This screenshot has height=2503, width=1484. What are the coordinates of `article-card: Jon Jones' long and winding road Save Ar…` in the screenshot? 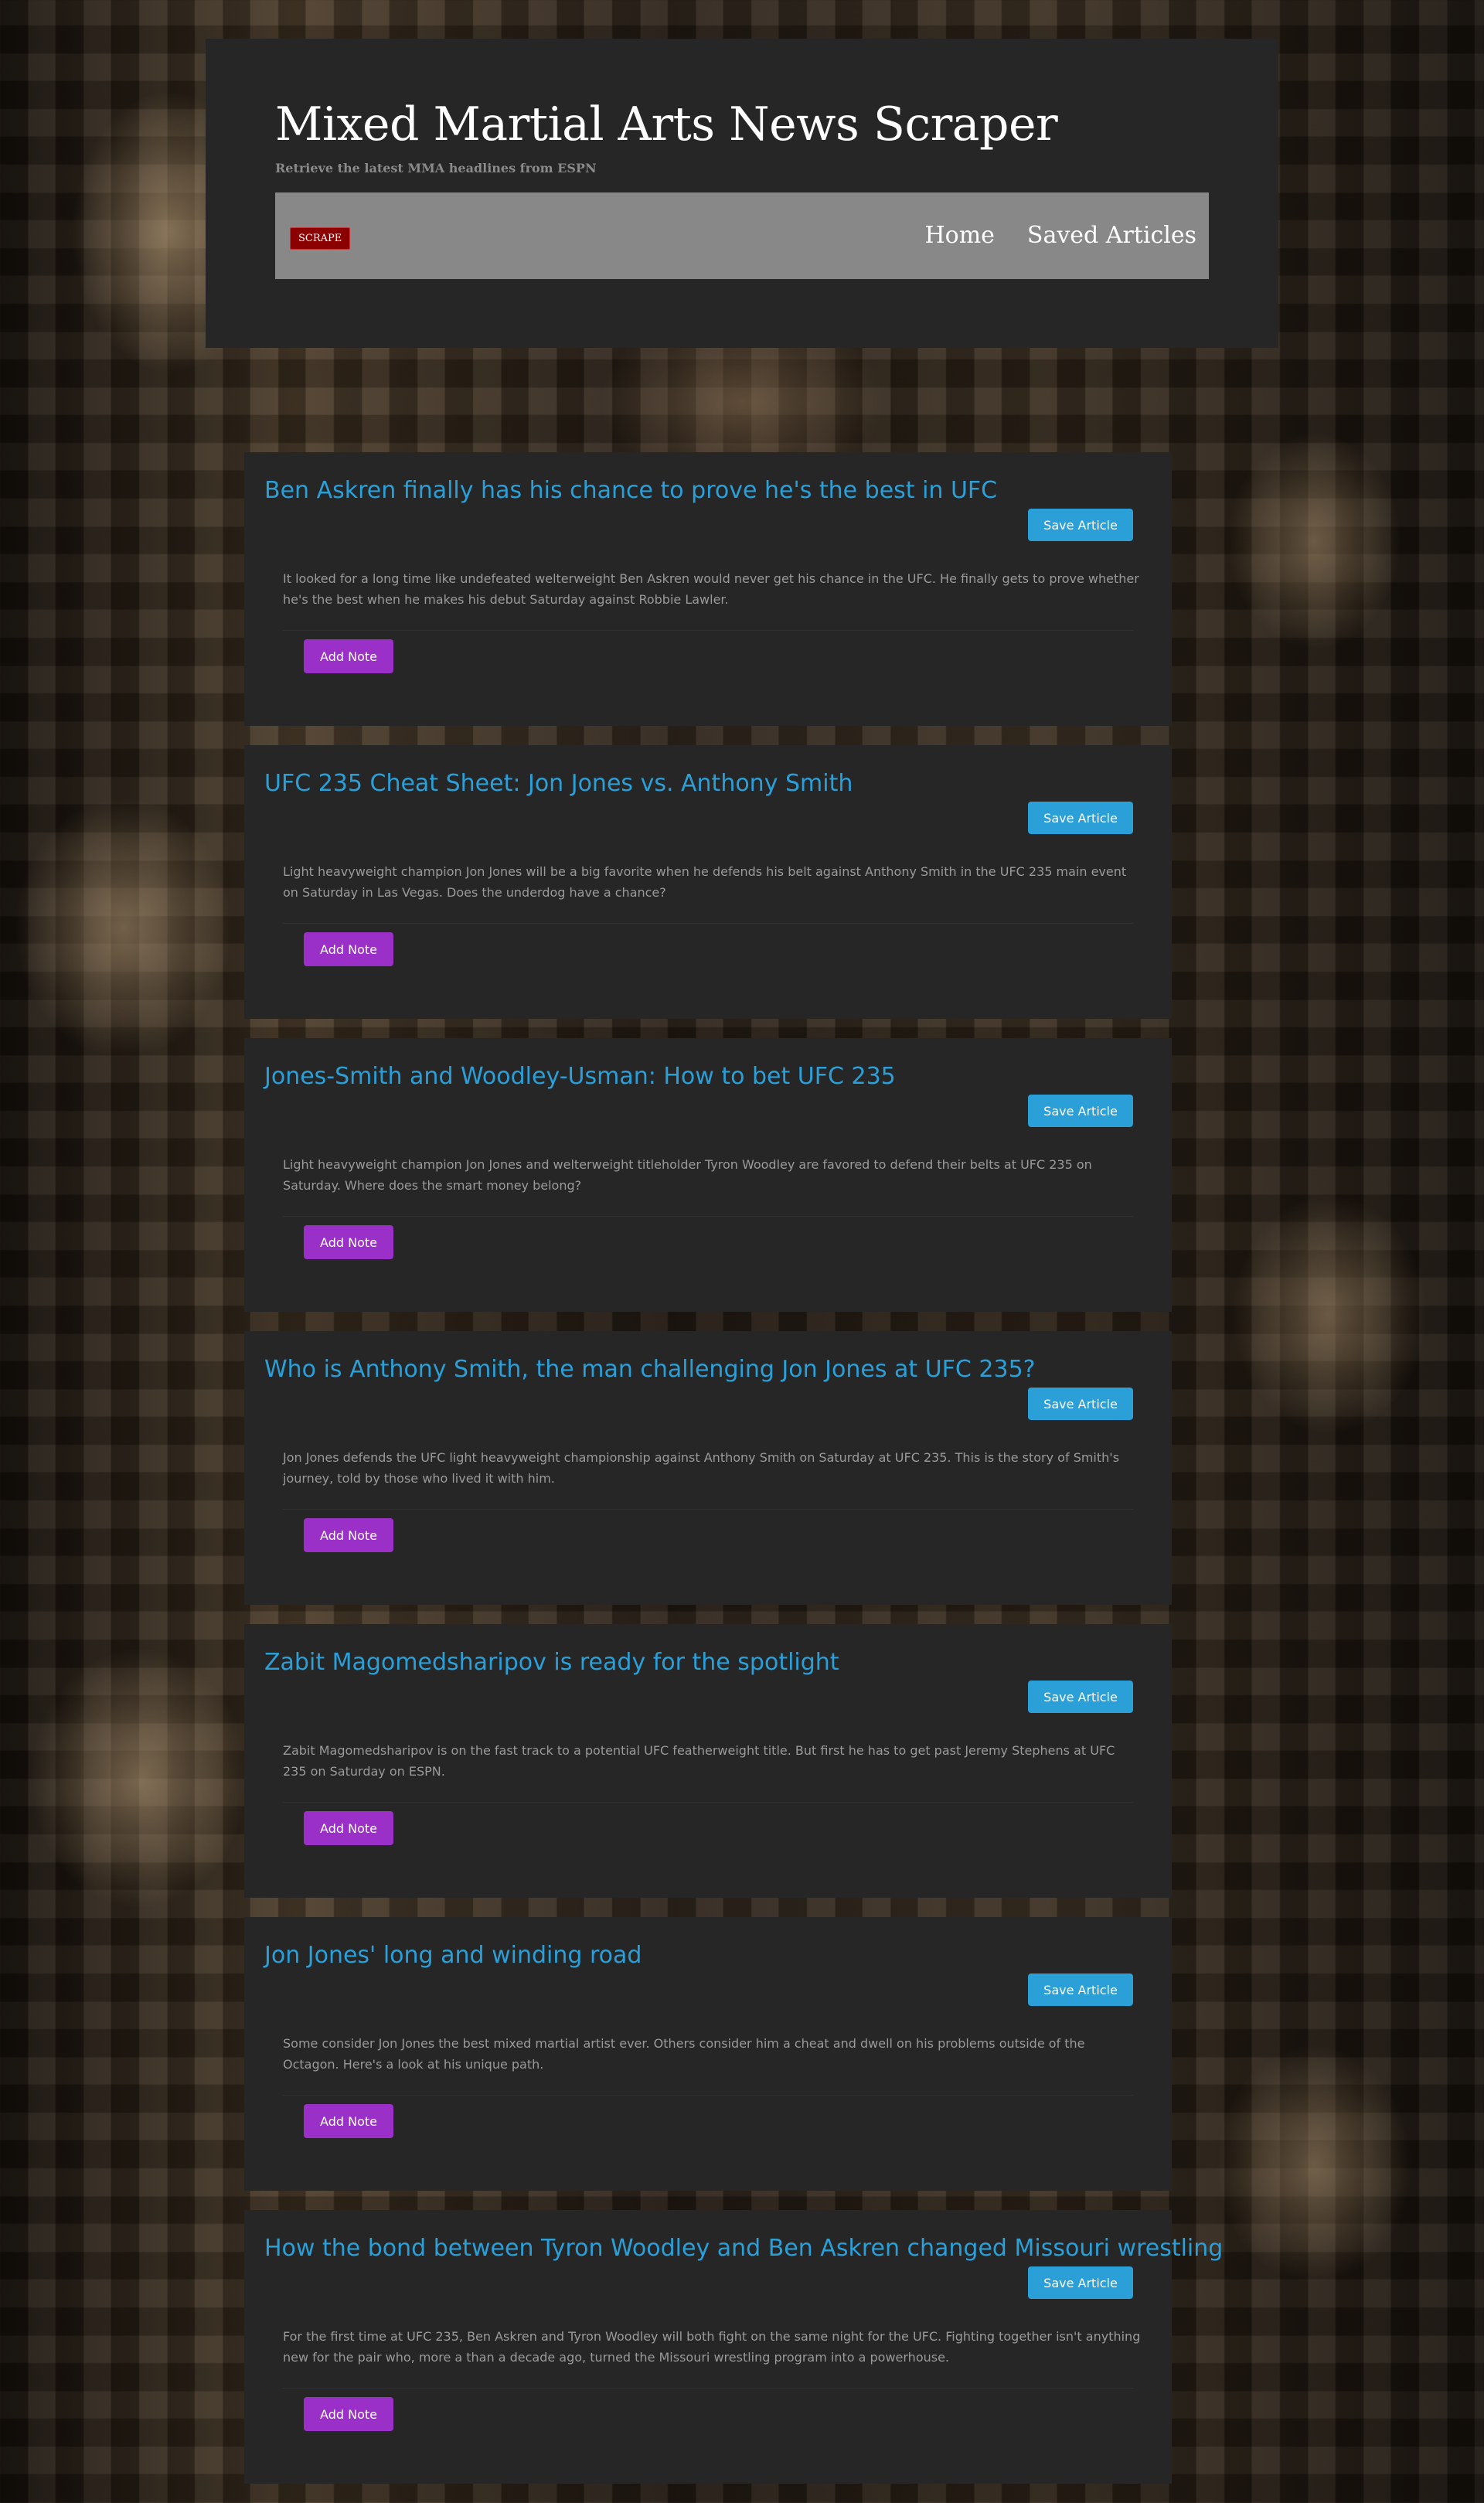 It's located at (708, 2054).